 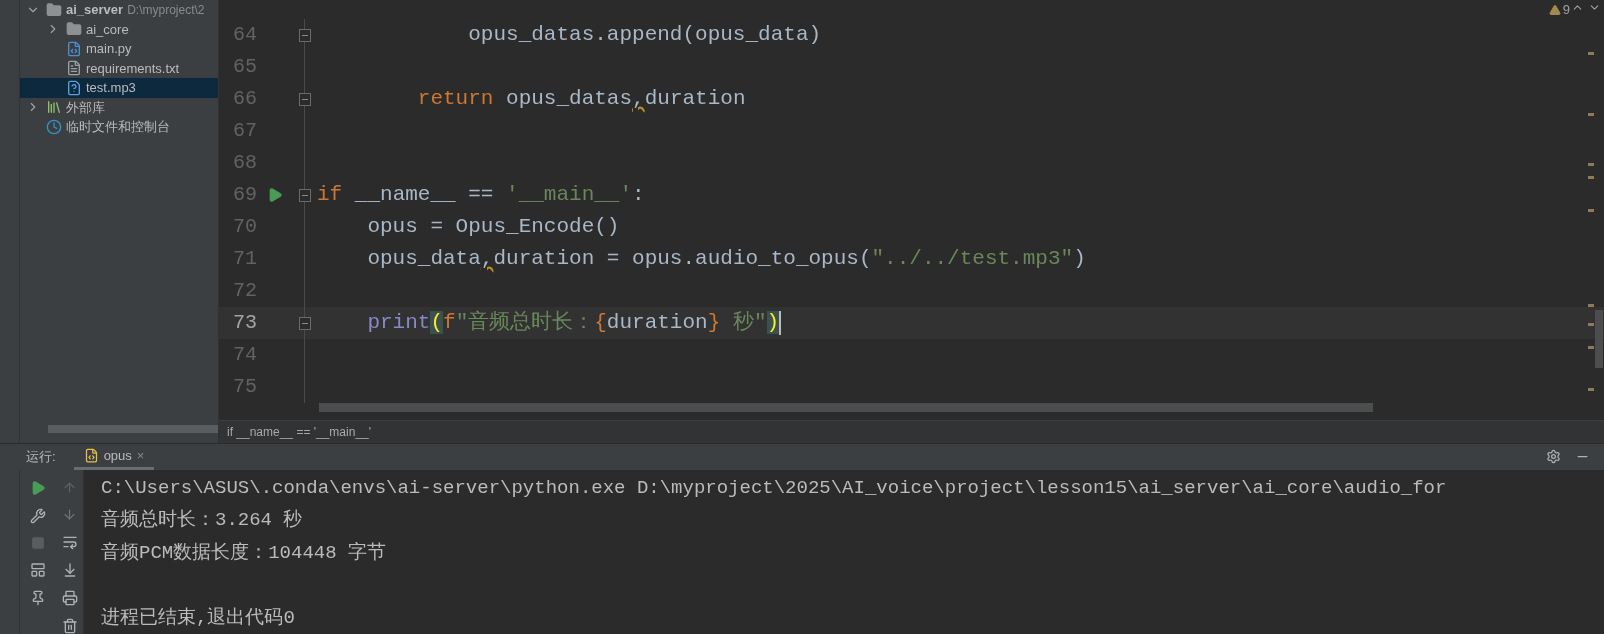 What do you see at coordinates (74, 87) in the screenshot?
I see `unknown-file-icon` at bounding box center [74, 87].